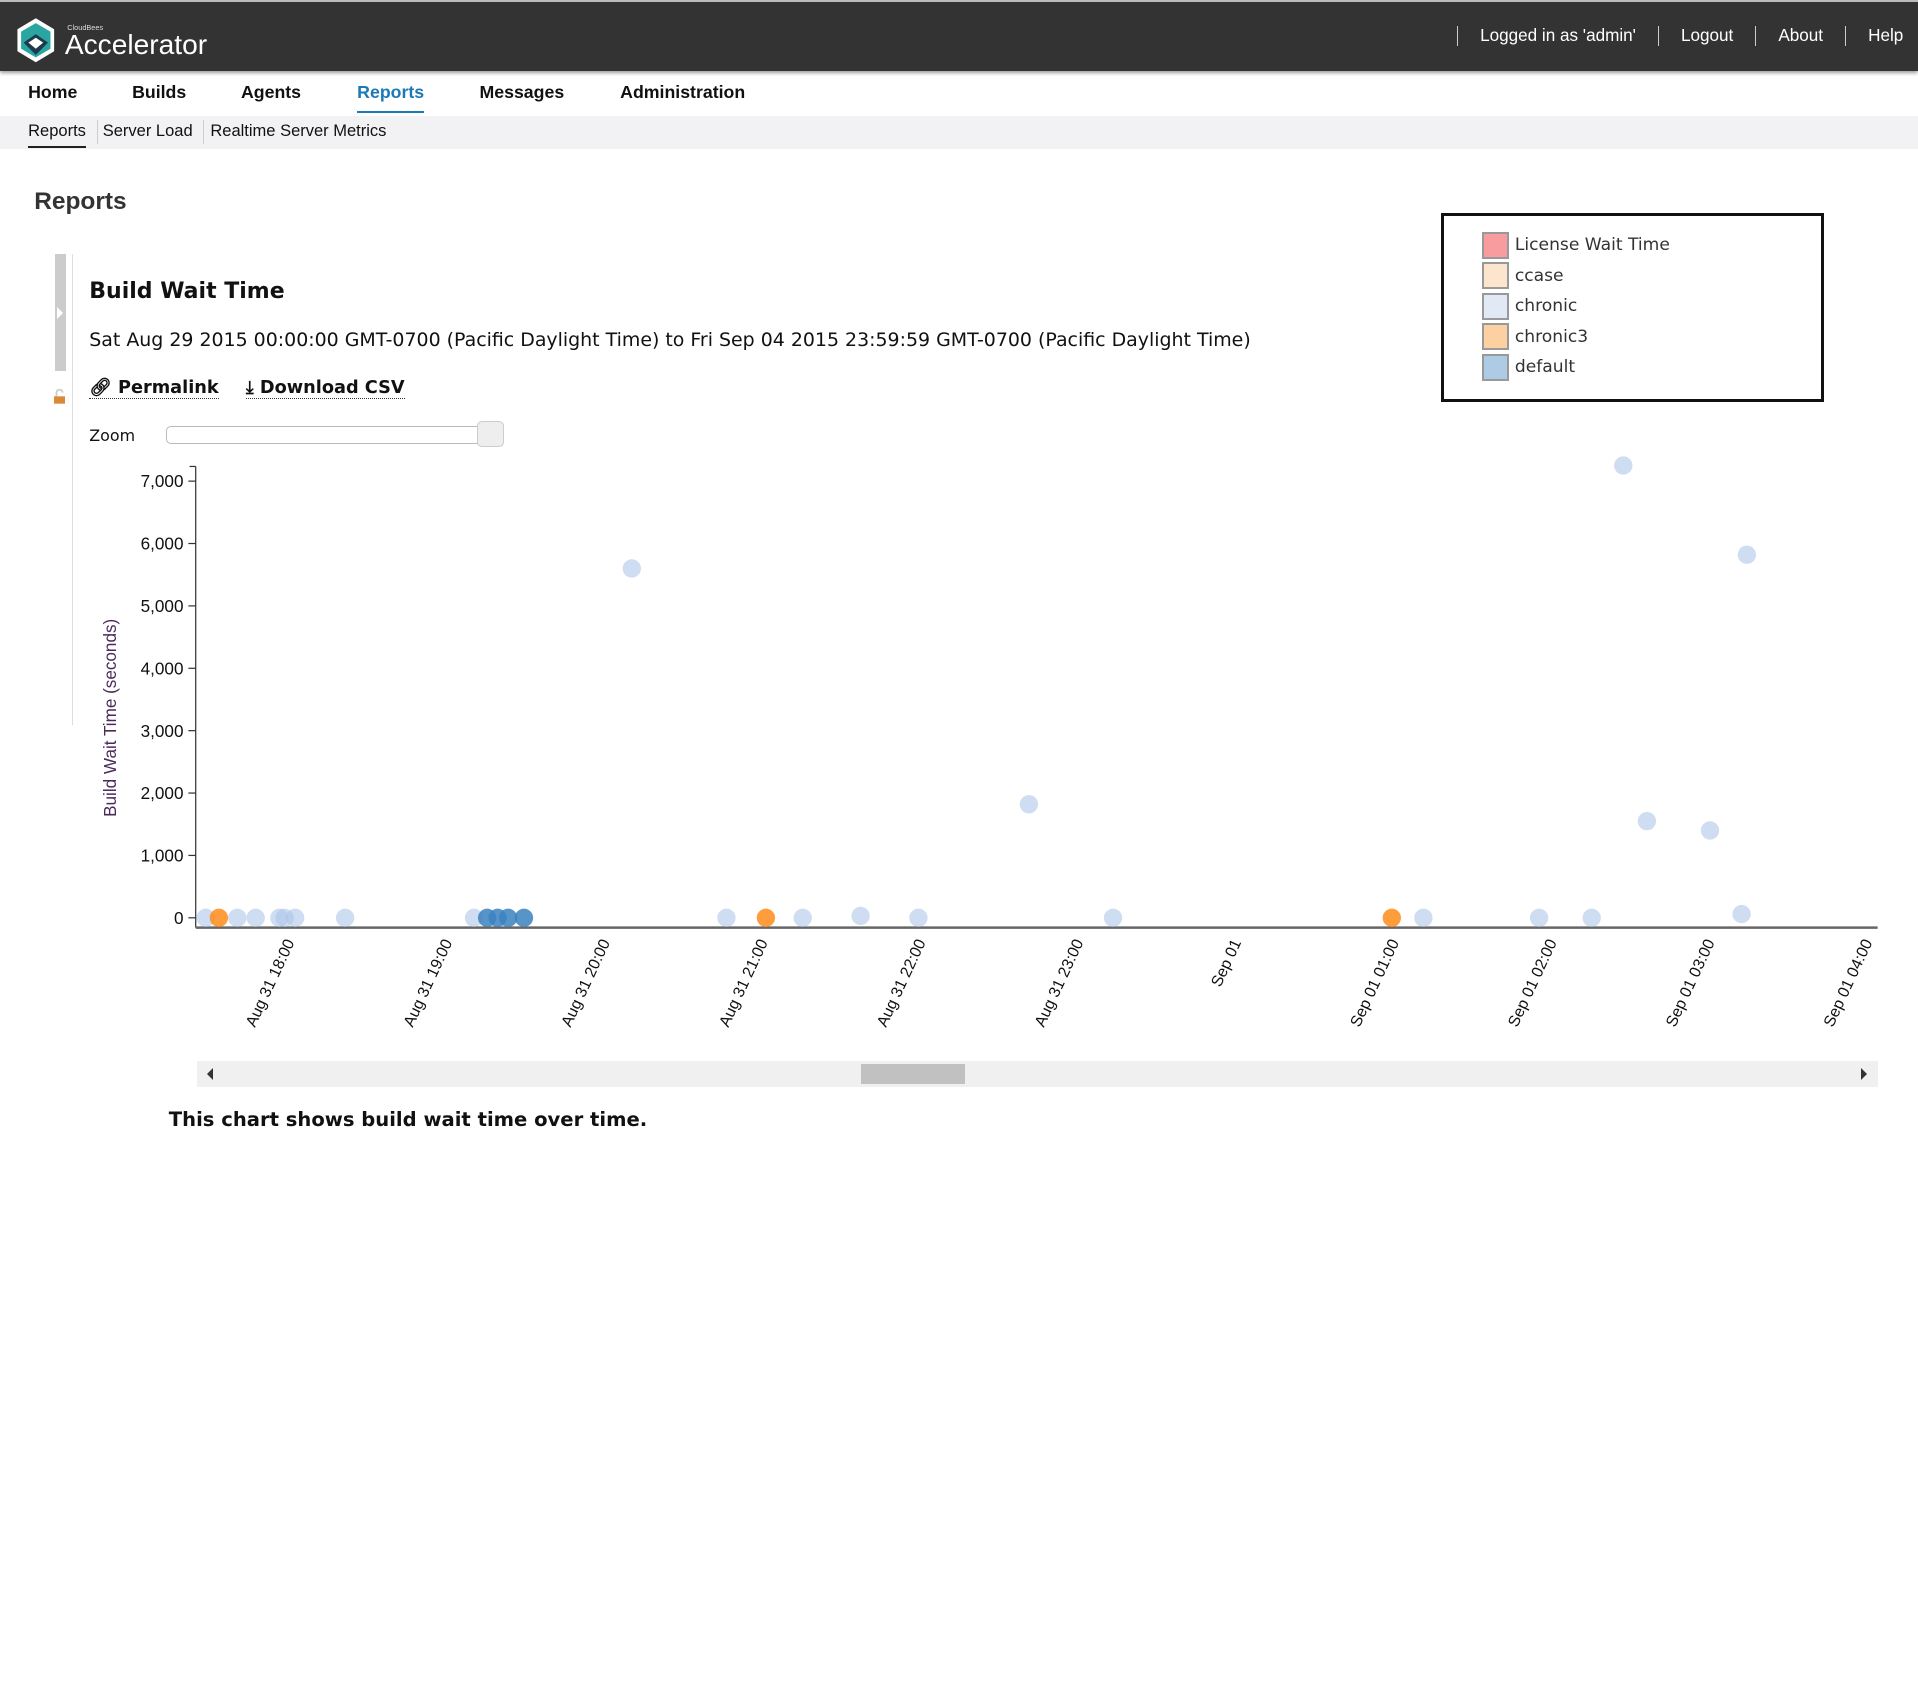 This screenshot has width=1918, height=1698. Describe the element at coordinates (1800, 36) in the screenshot. I see `about-link: About` at that location.